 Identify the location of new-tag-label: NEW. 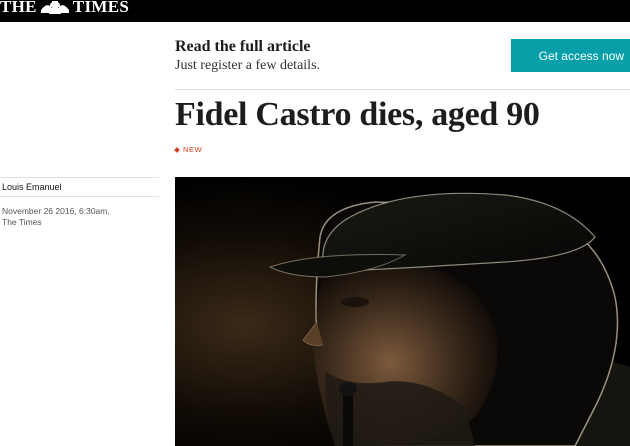
(193, 149).